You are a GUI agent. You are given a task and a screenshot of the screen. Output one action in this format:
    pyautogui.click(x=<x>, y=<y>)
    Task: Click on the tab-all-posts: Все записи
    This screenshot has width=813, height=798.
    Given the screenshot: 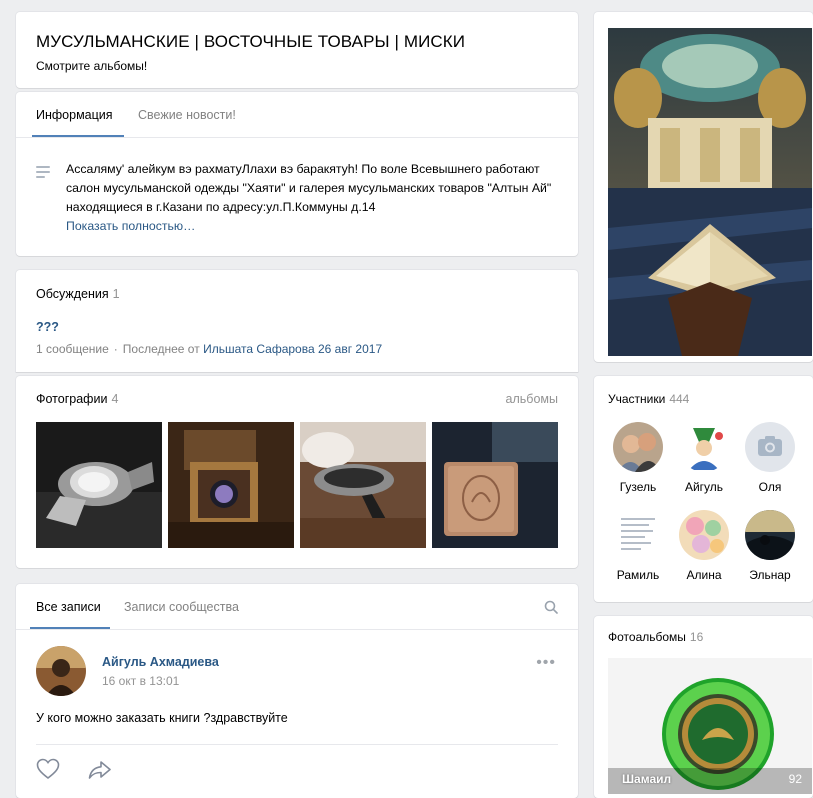 What is the action you would take?
    pyautogui.click(x=68, y=607)
    